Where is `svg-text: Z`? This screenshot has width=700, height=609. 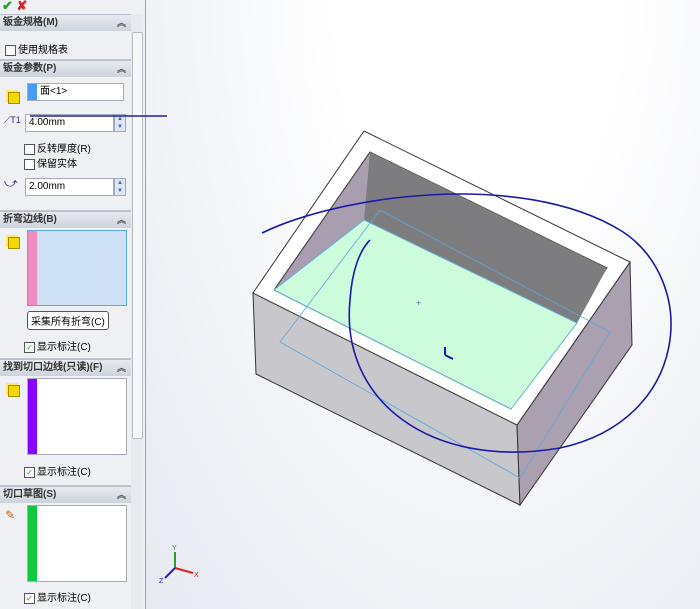
svg-text: Z is located at coordinates (161, 581).